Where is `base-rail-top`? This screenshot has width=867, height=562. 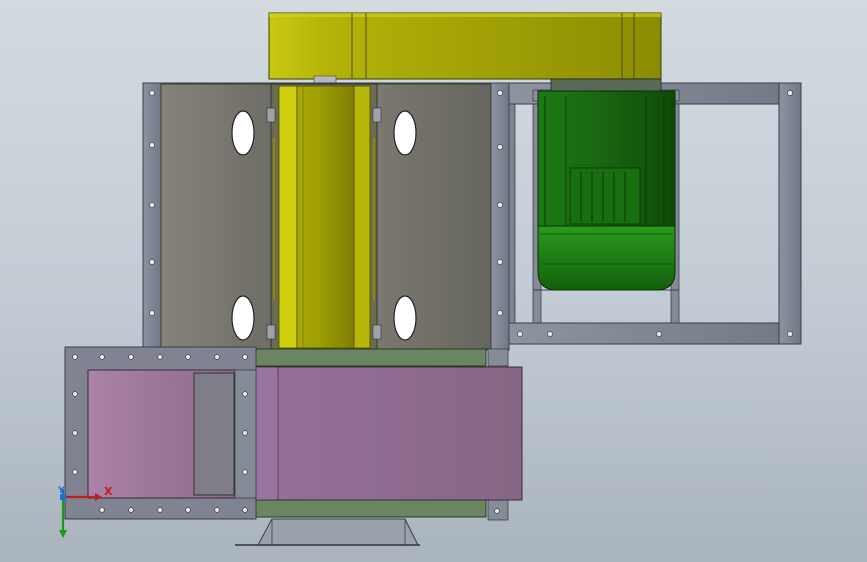
base-rail-top is located at coordinates (382, 357).